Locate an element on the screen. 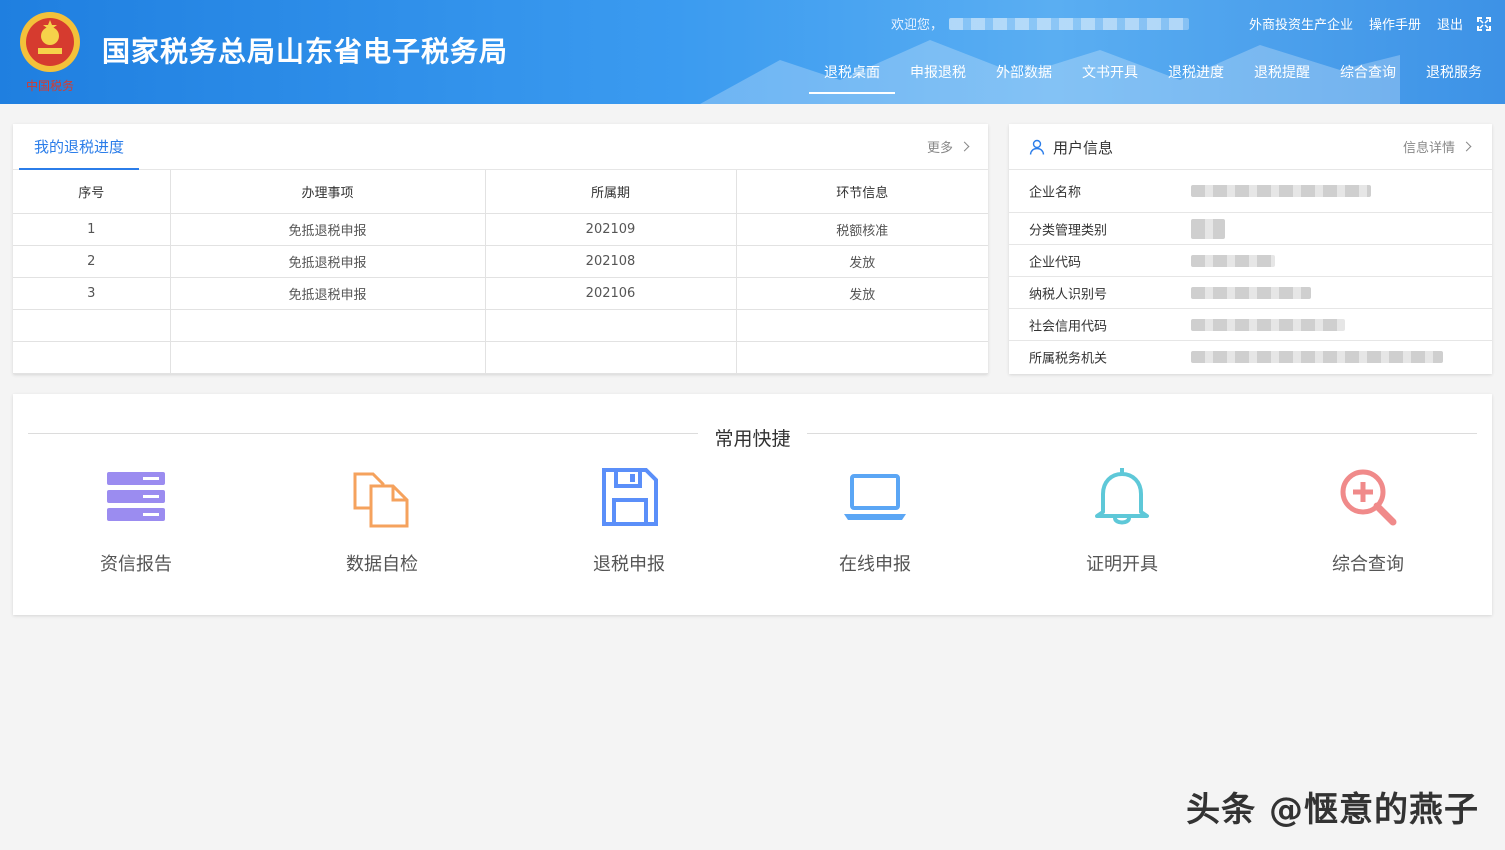  emblem-text: 中国税务 is located at coordinates (50, 85).